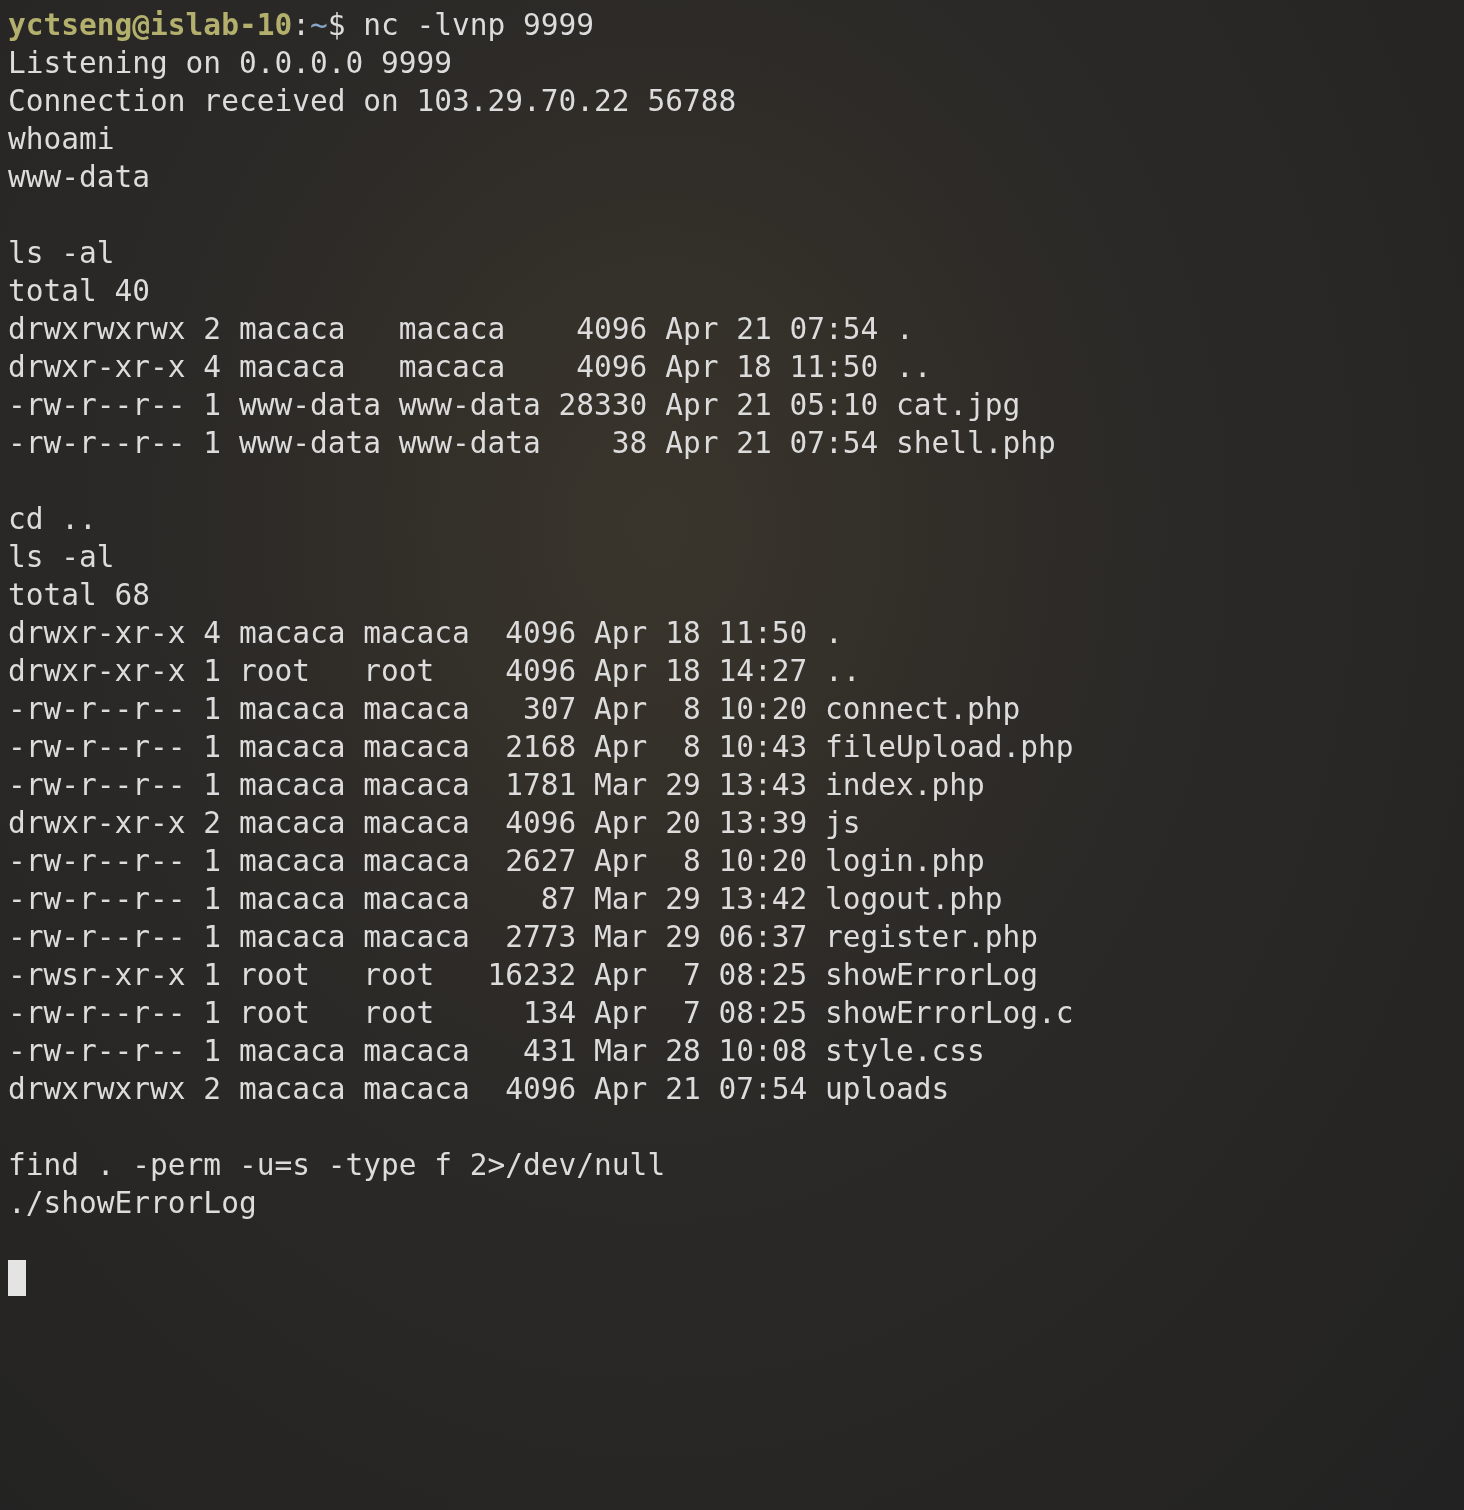 Image resolution: width=1464 pixels, height=1510 pixels. Describe the element at coordinates (514, 709) in the screenshot. I see `terminal-line: -rw-r--r-- 1 macaca macaca 307 Apr 8 10:20 connect.php` at that location.